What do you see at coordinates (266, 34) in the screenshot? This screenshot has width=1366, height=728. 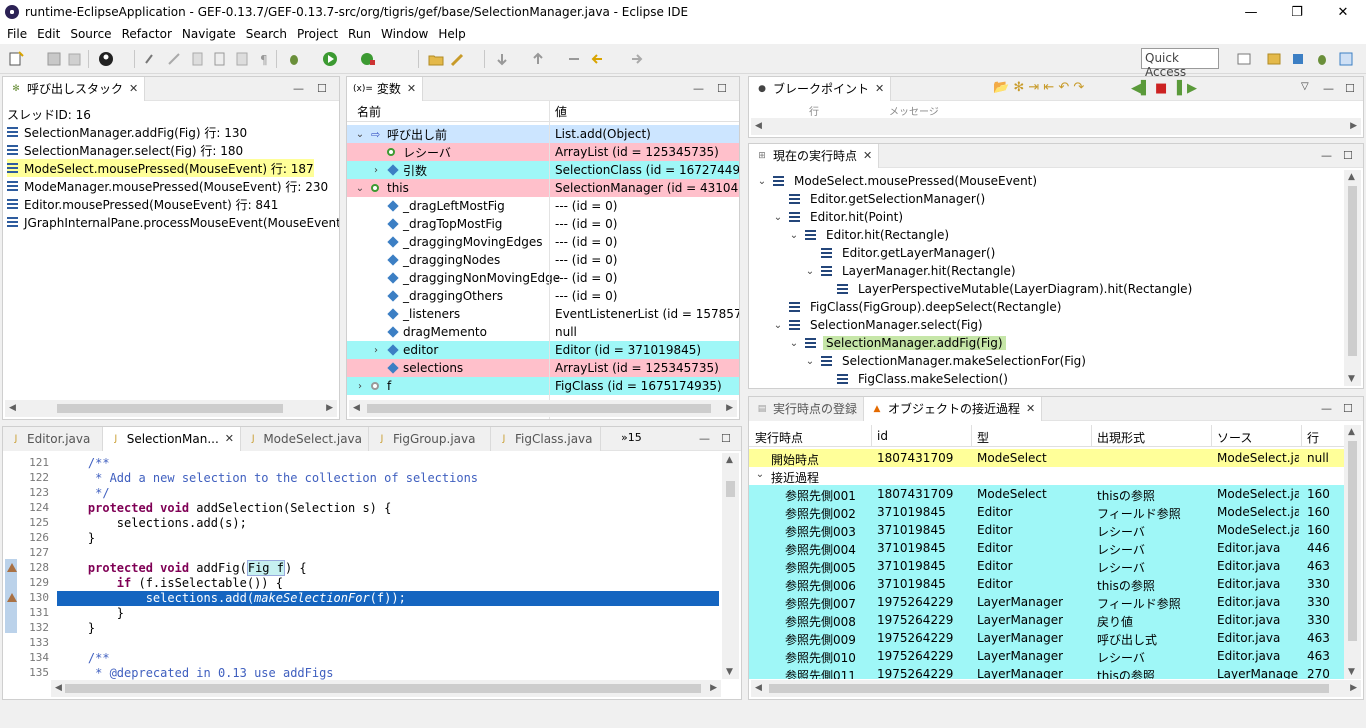 I see `menu-search: Search` at bounding box center [266, 34].